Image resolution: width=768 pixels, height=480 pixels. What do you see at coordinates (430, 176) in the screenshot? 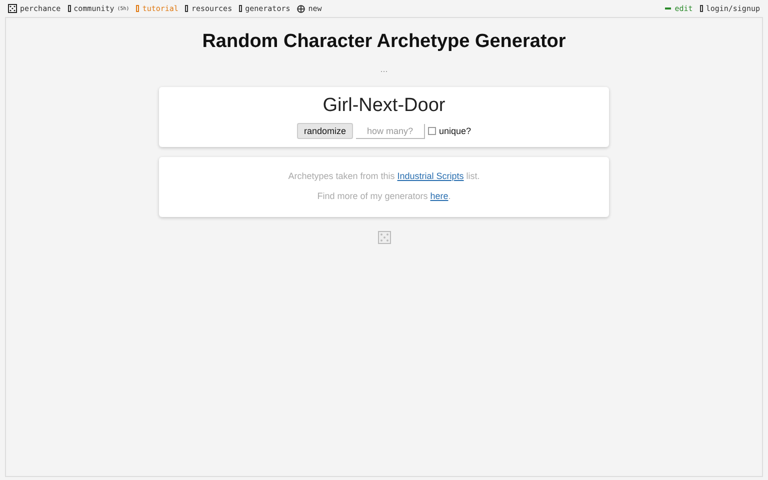
I see `text-link: Industrial Scripts` at bounding box center [430, 176].